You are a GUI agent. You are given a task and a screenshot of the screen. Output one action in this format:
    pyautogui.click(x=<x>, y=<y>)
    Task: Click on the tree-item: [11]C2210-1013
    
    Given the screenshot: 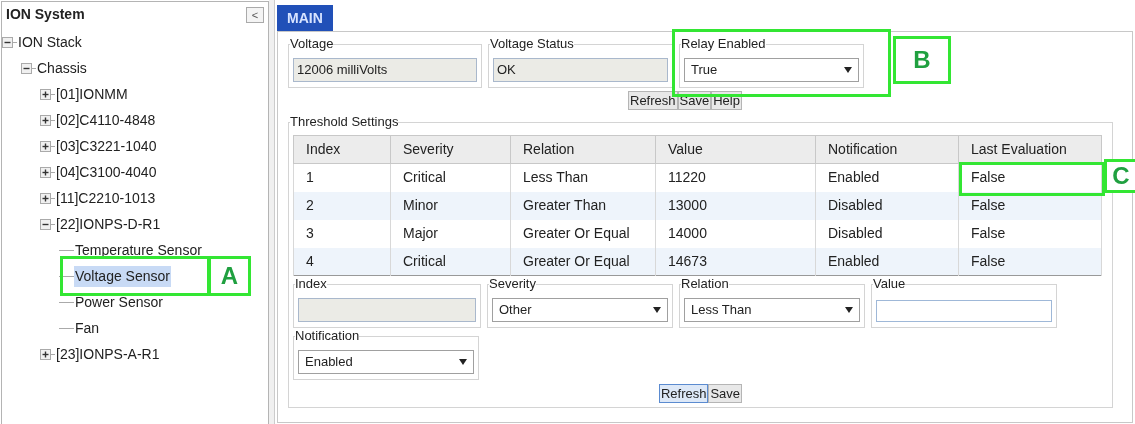 What is the action you would take?
    pyautogui.click(x=106, y=198)
    